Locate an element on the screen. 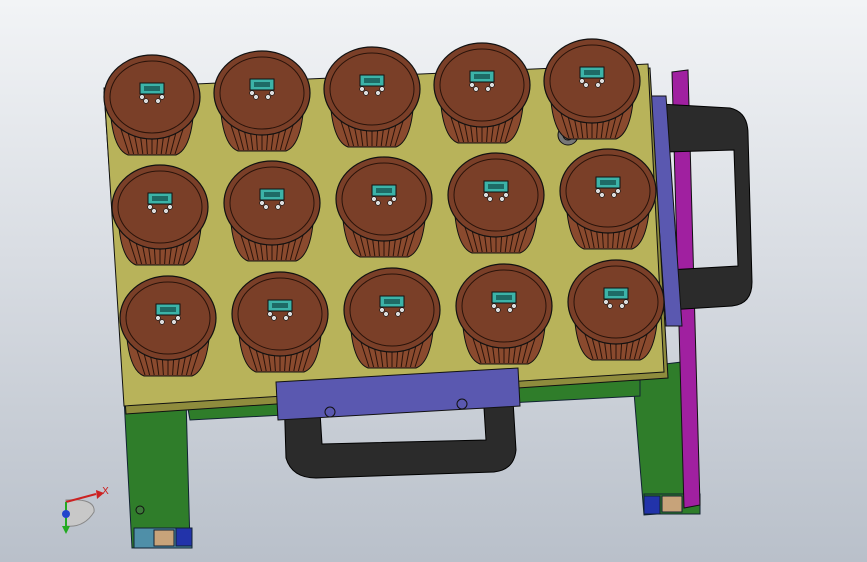 The width and height of the screenshot is (867, 562). frame-bolt is located at coordinates (140, 510).